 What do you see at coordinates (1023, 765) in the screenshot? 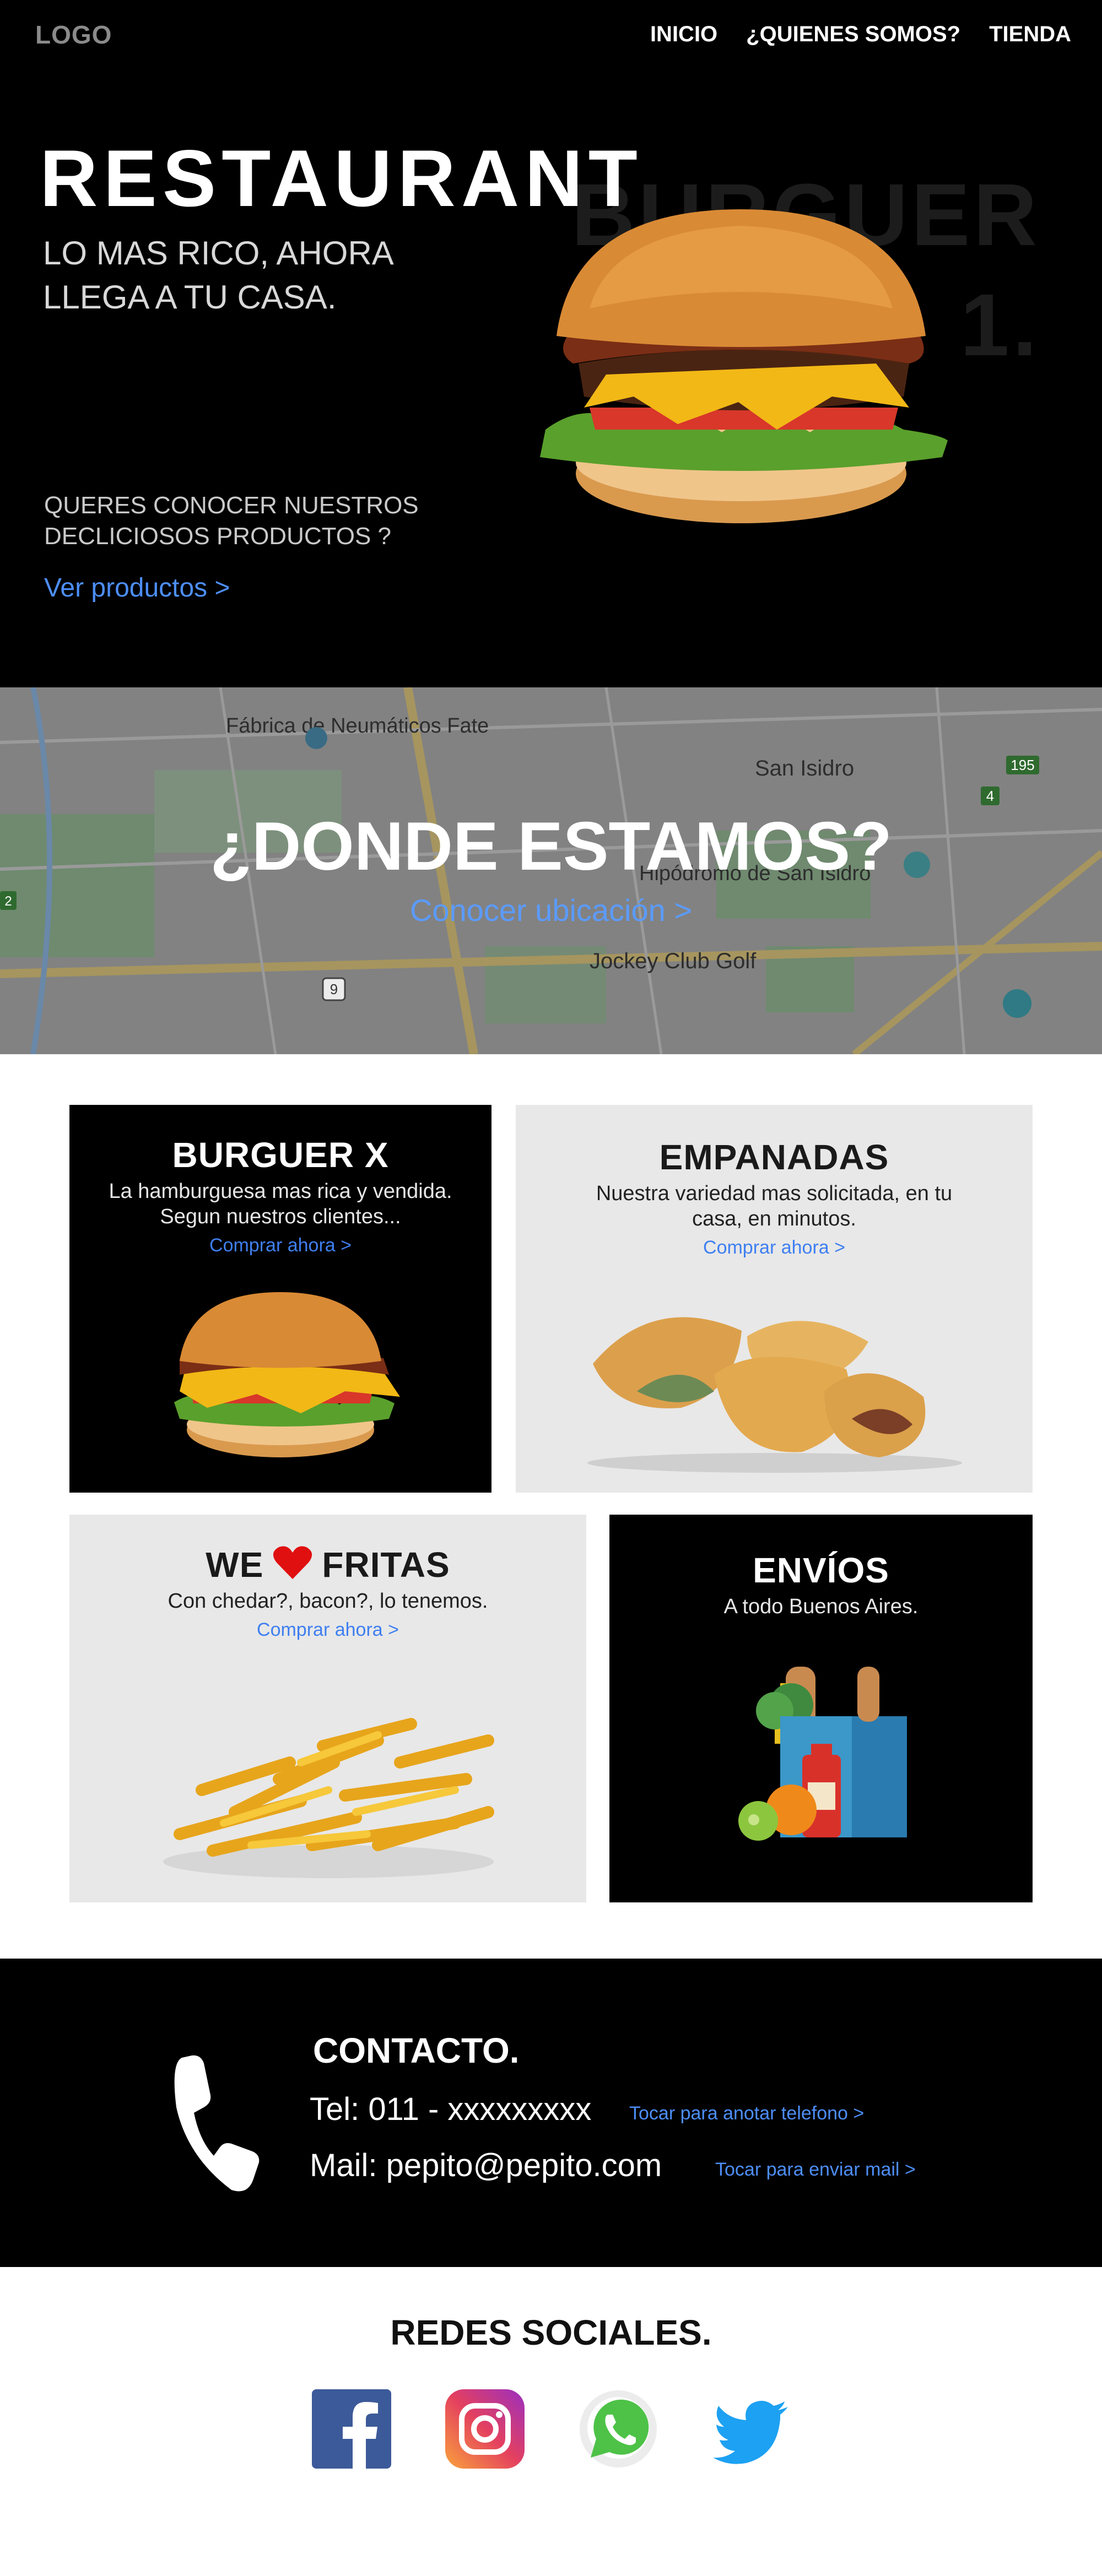
I see `route-195: 195` at bounding box center [1023, 765].